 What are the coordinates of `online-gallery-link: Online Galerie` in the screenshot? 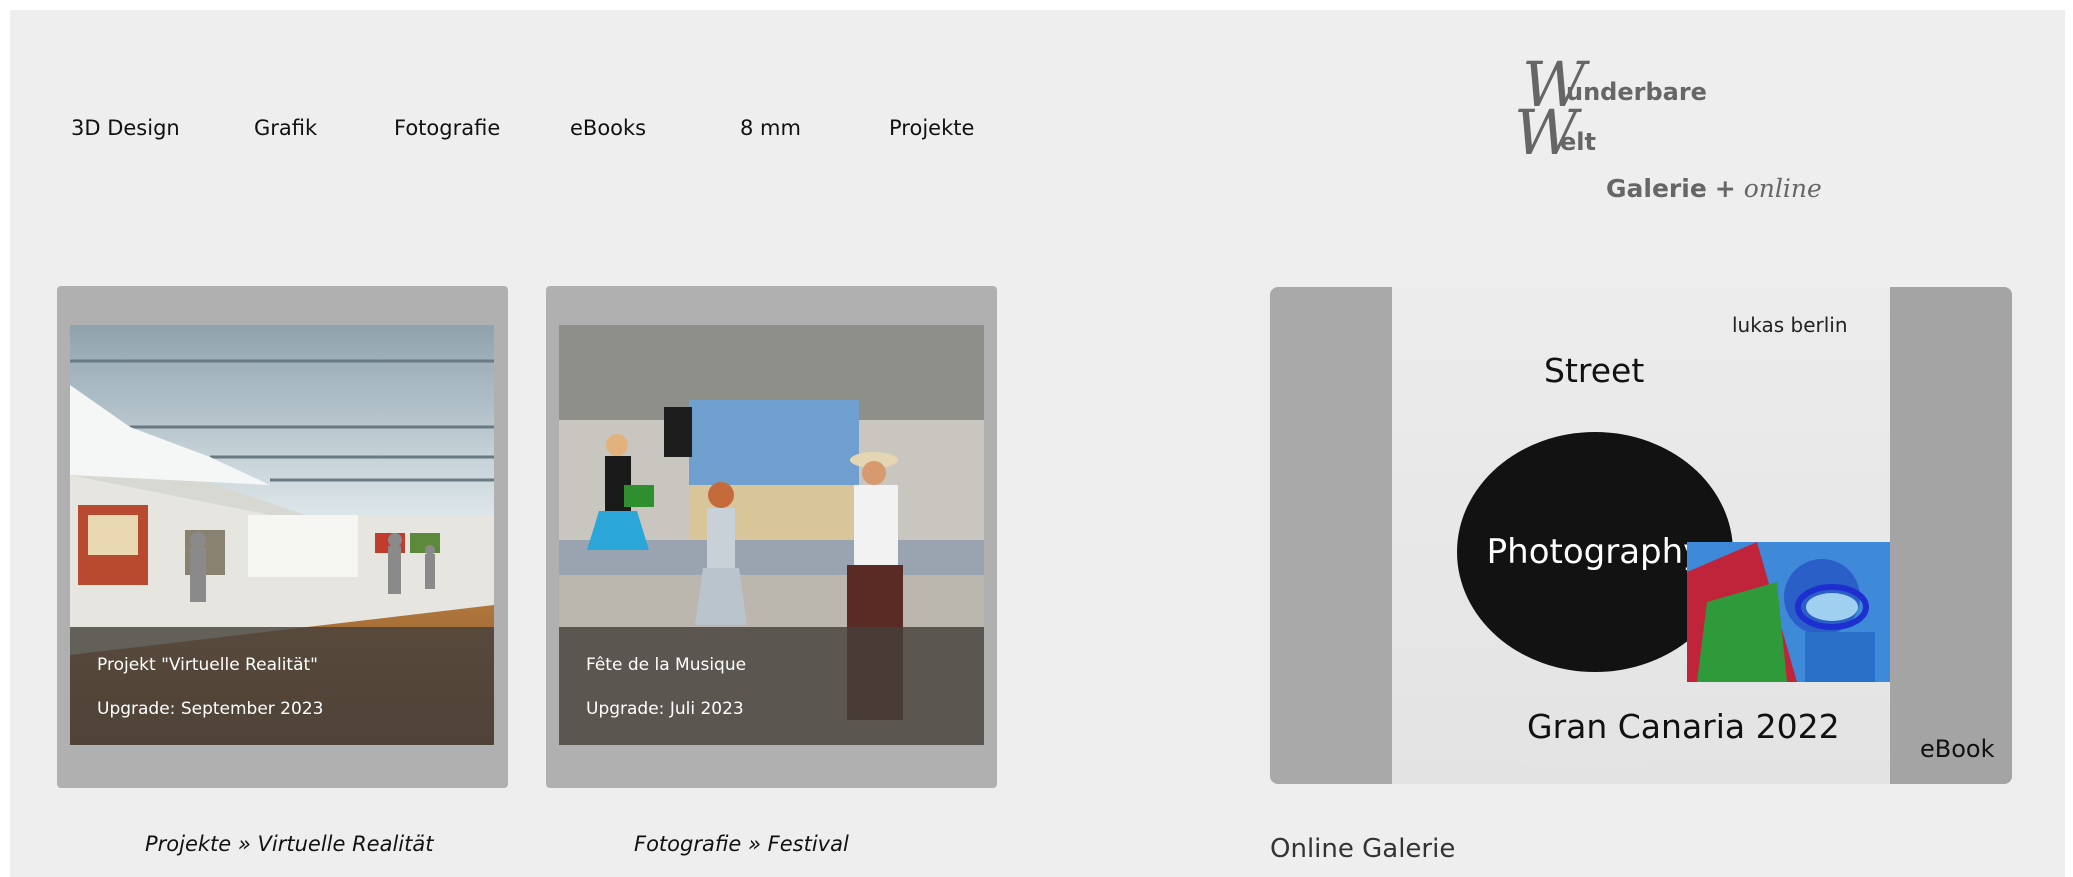 It's located at (1362, 849).